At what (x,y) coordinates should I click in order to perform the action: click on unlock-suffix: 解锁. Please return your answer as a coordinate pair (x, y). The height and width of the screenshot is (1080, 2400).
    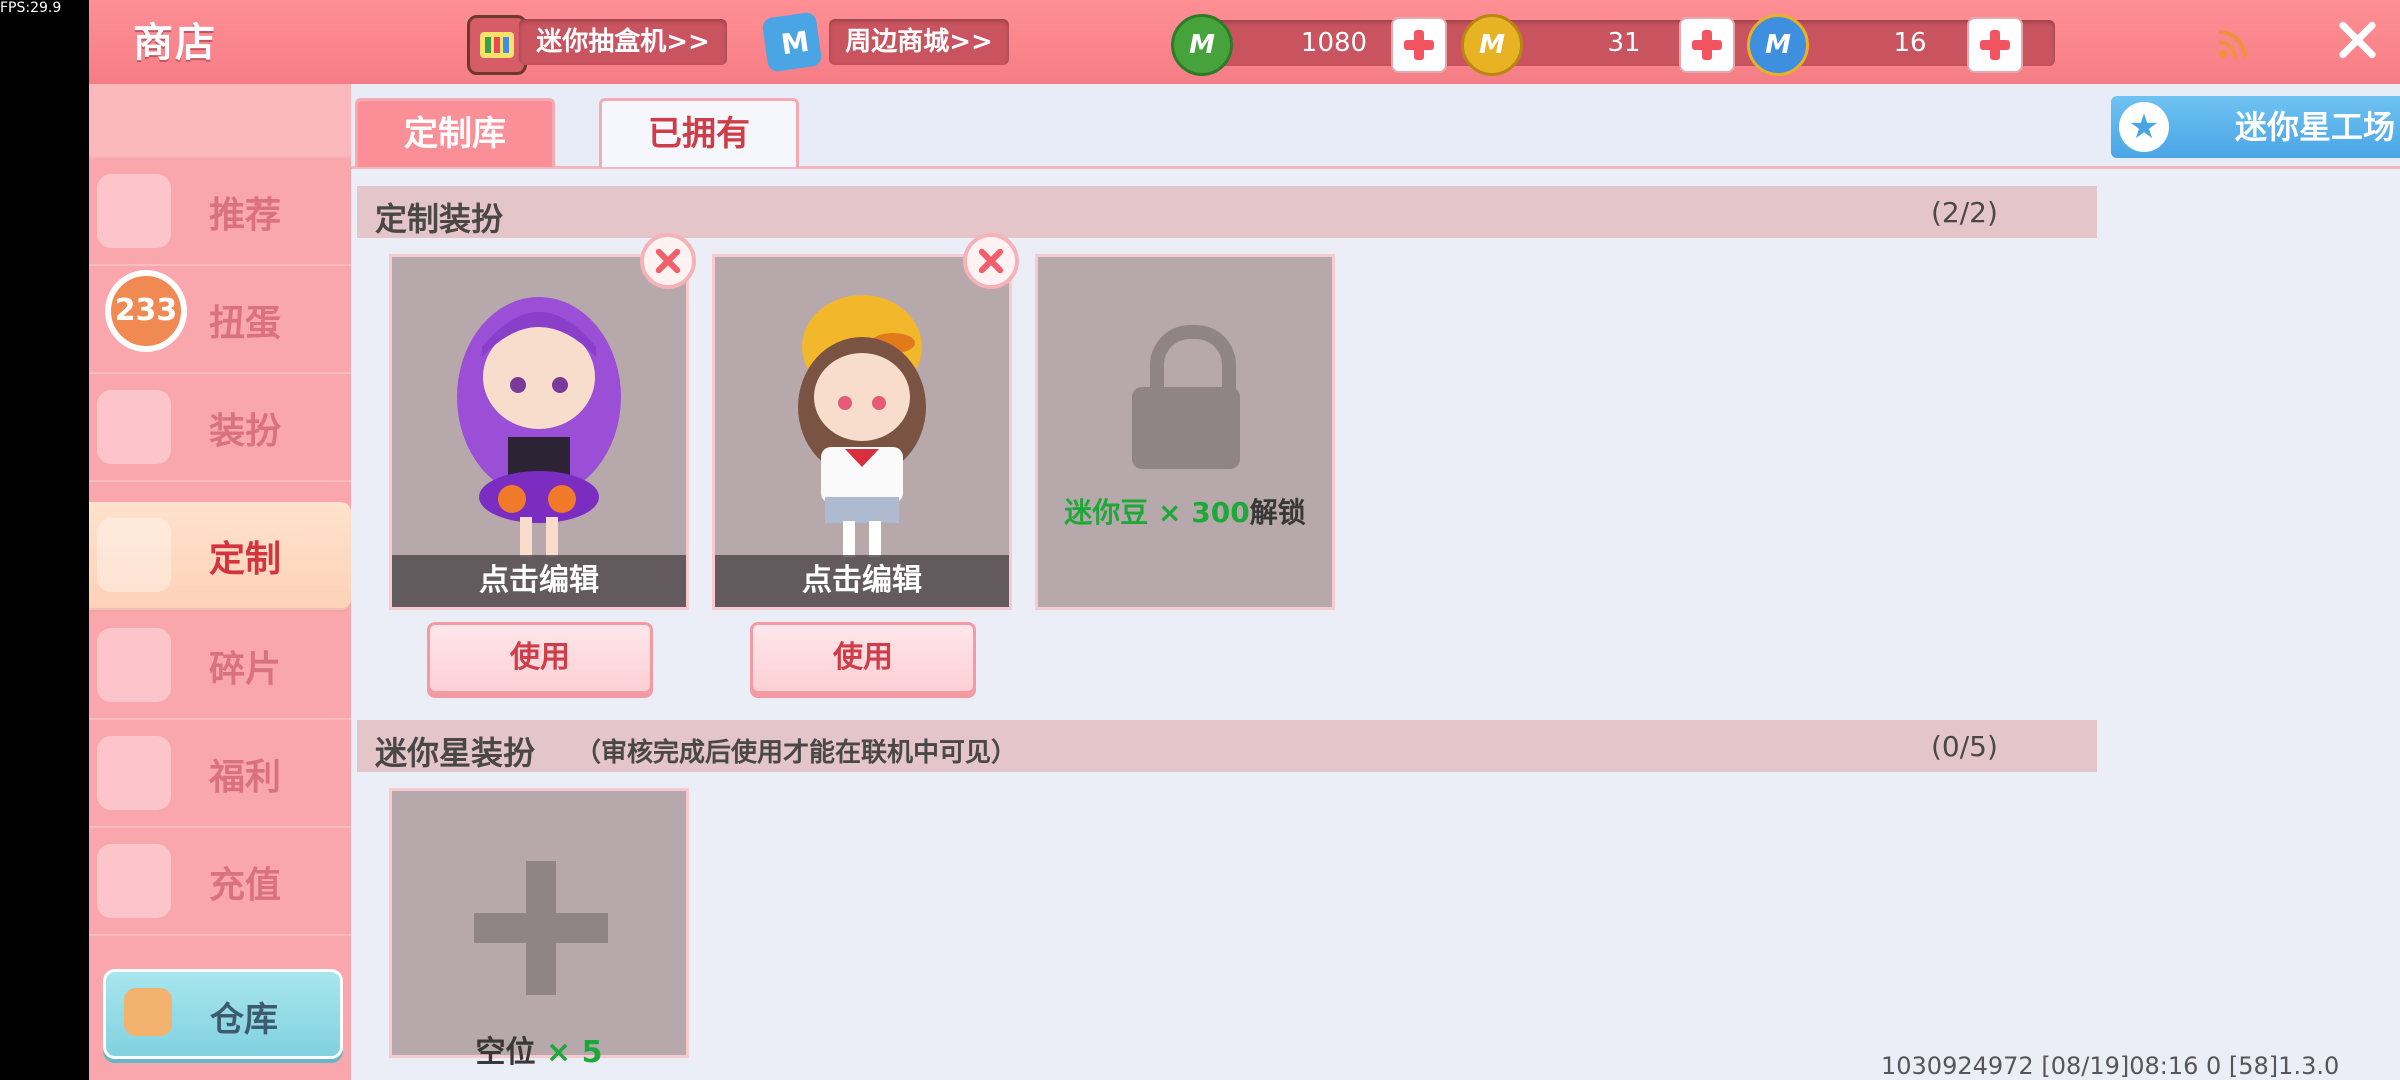
    Looking at the image, I should click on (1277, 512).